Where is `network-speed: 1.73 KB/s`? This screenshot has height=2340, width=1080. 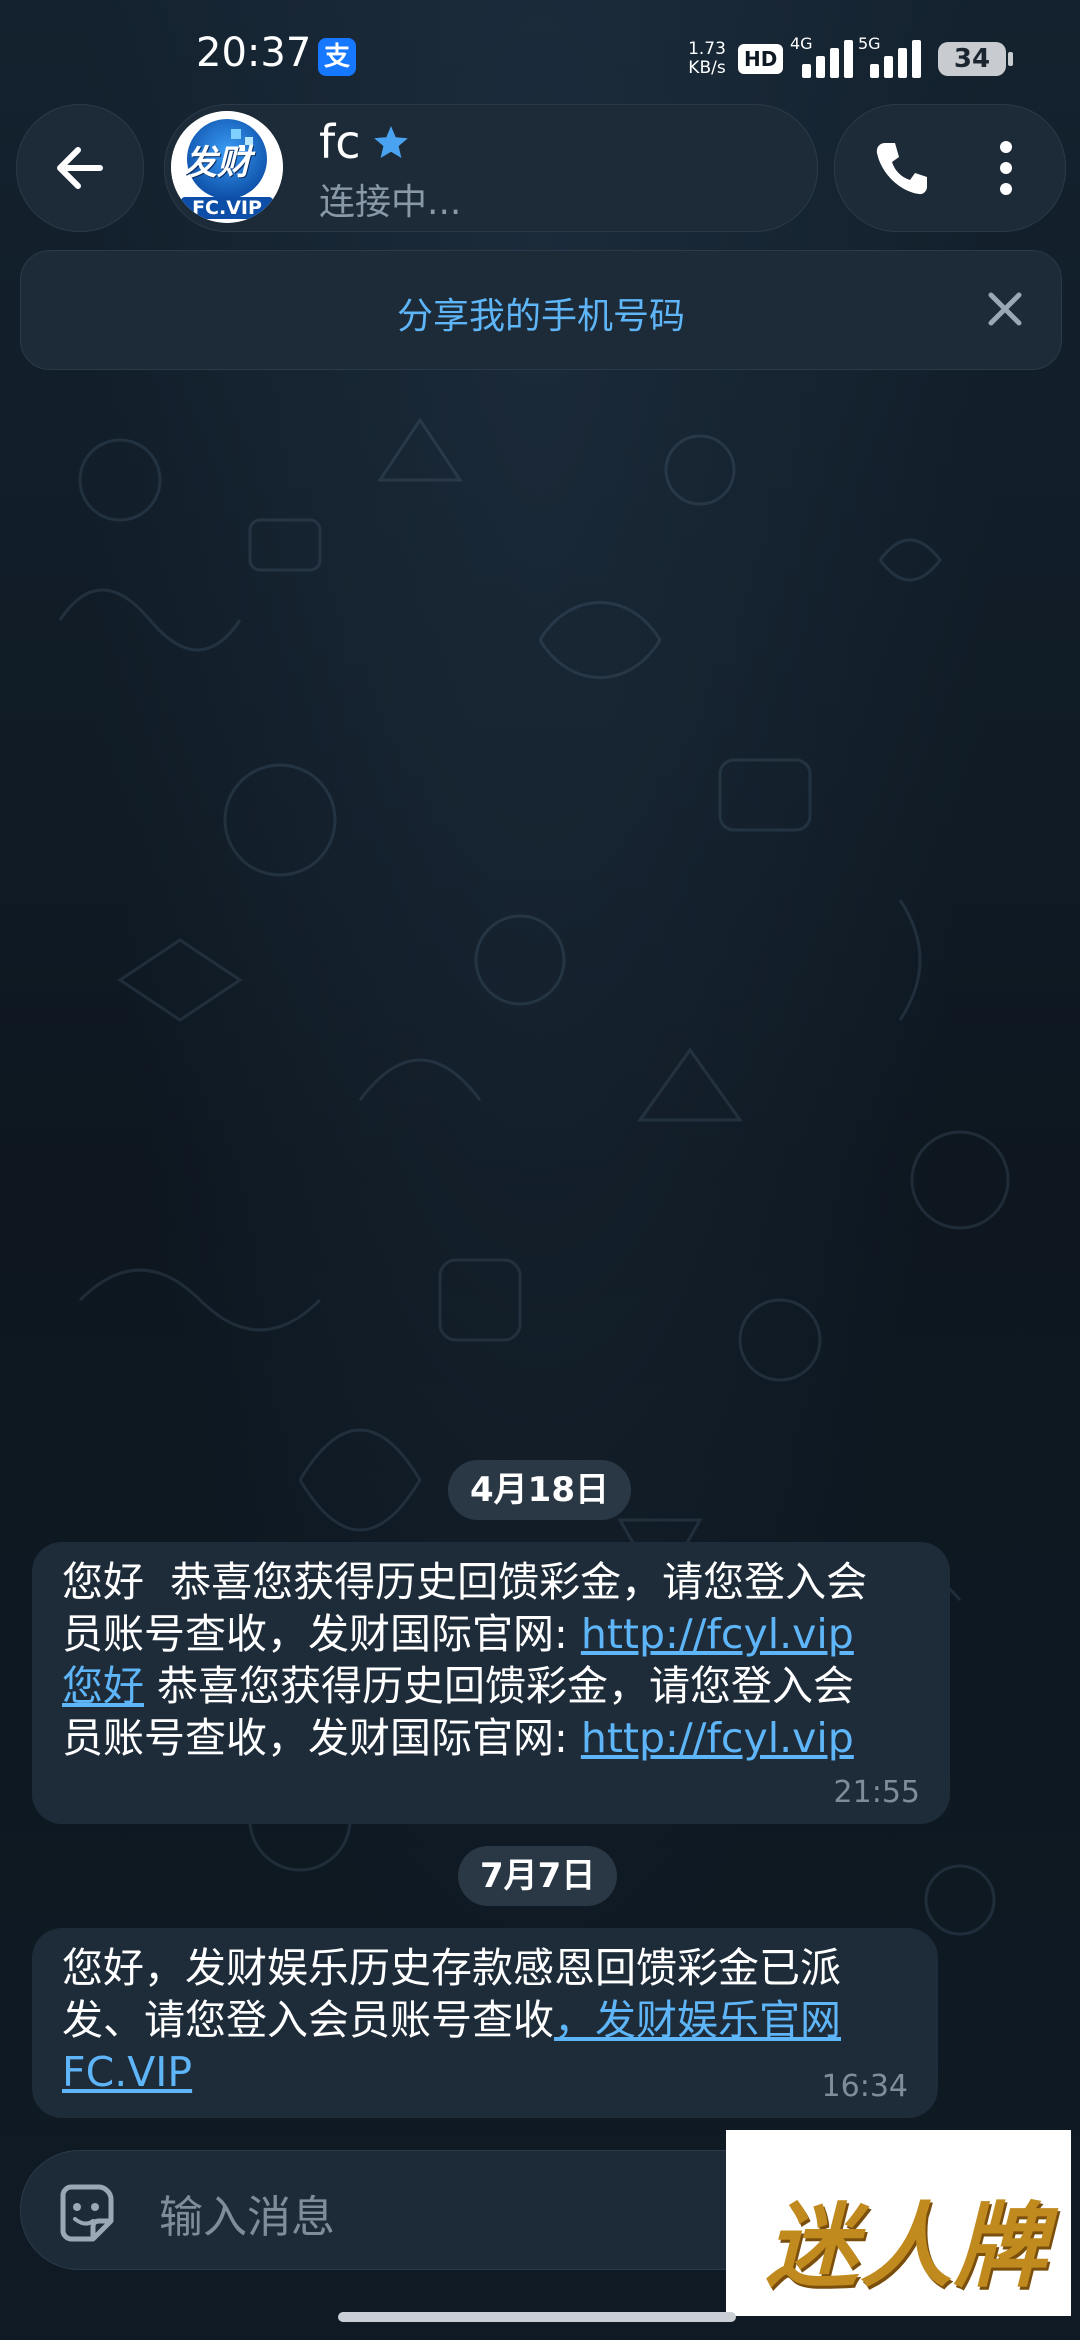
network-speed: 1.73 KB/s is located at coordinates (707, 59).